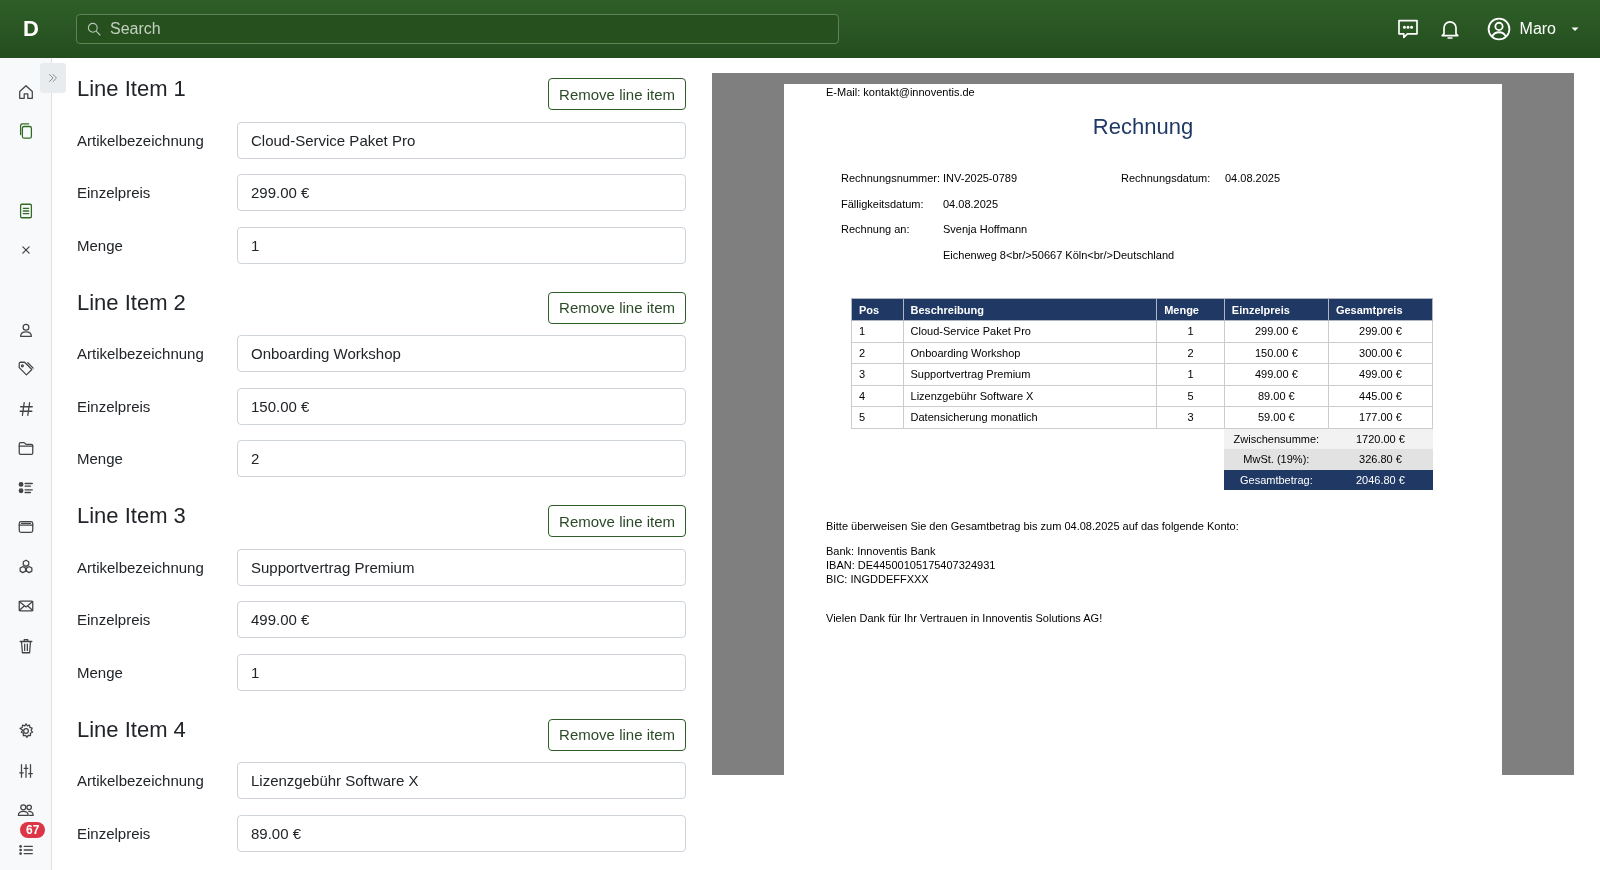 The width and height of the screenshot is (1600, 870). I want to click on meta-value: Eichenweg 8<br/>50667 Köln<br/>Deutschland, so click(1059, 255).